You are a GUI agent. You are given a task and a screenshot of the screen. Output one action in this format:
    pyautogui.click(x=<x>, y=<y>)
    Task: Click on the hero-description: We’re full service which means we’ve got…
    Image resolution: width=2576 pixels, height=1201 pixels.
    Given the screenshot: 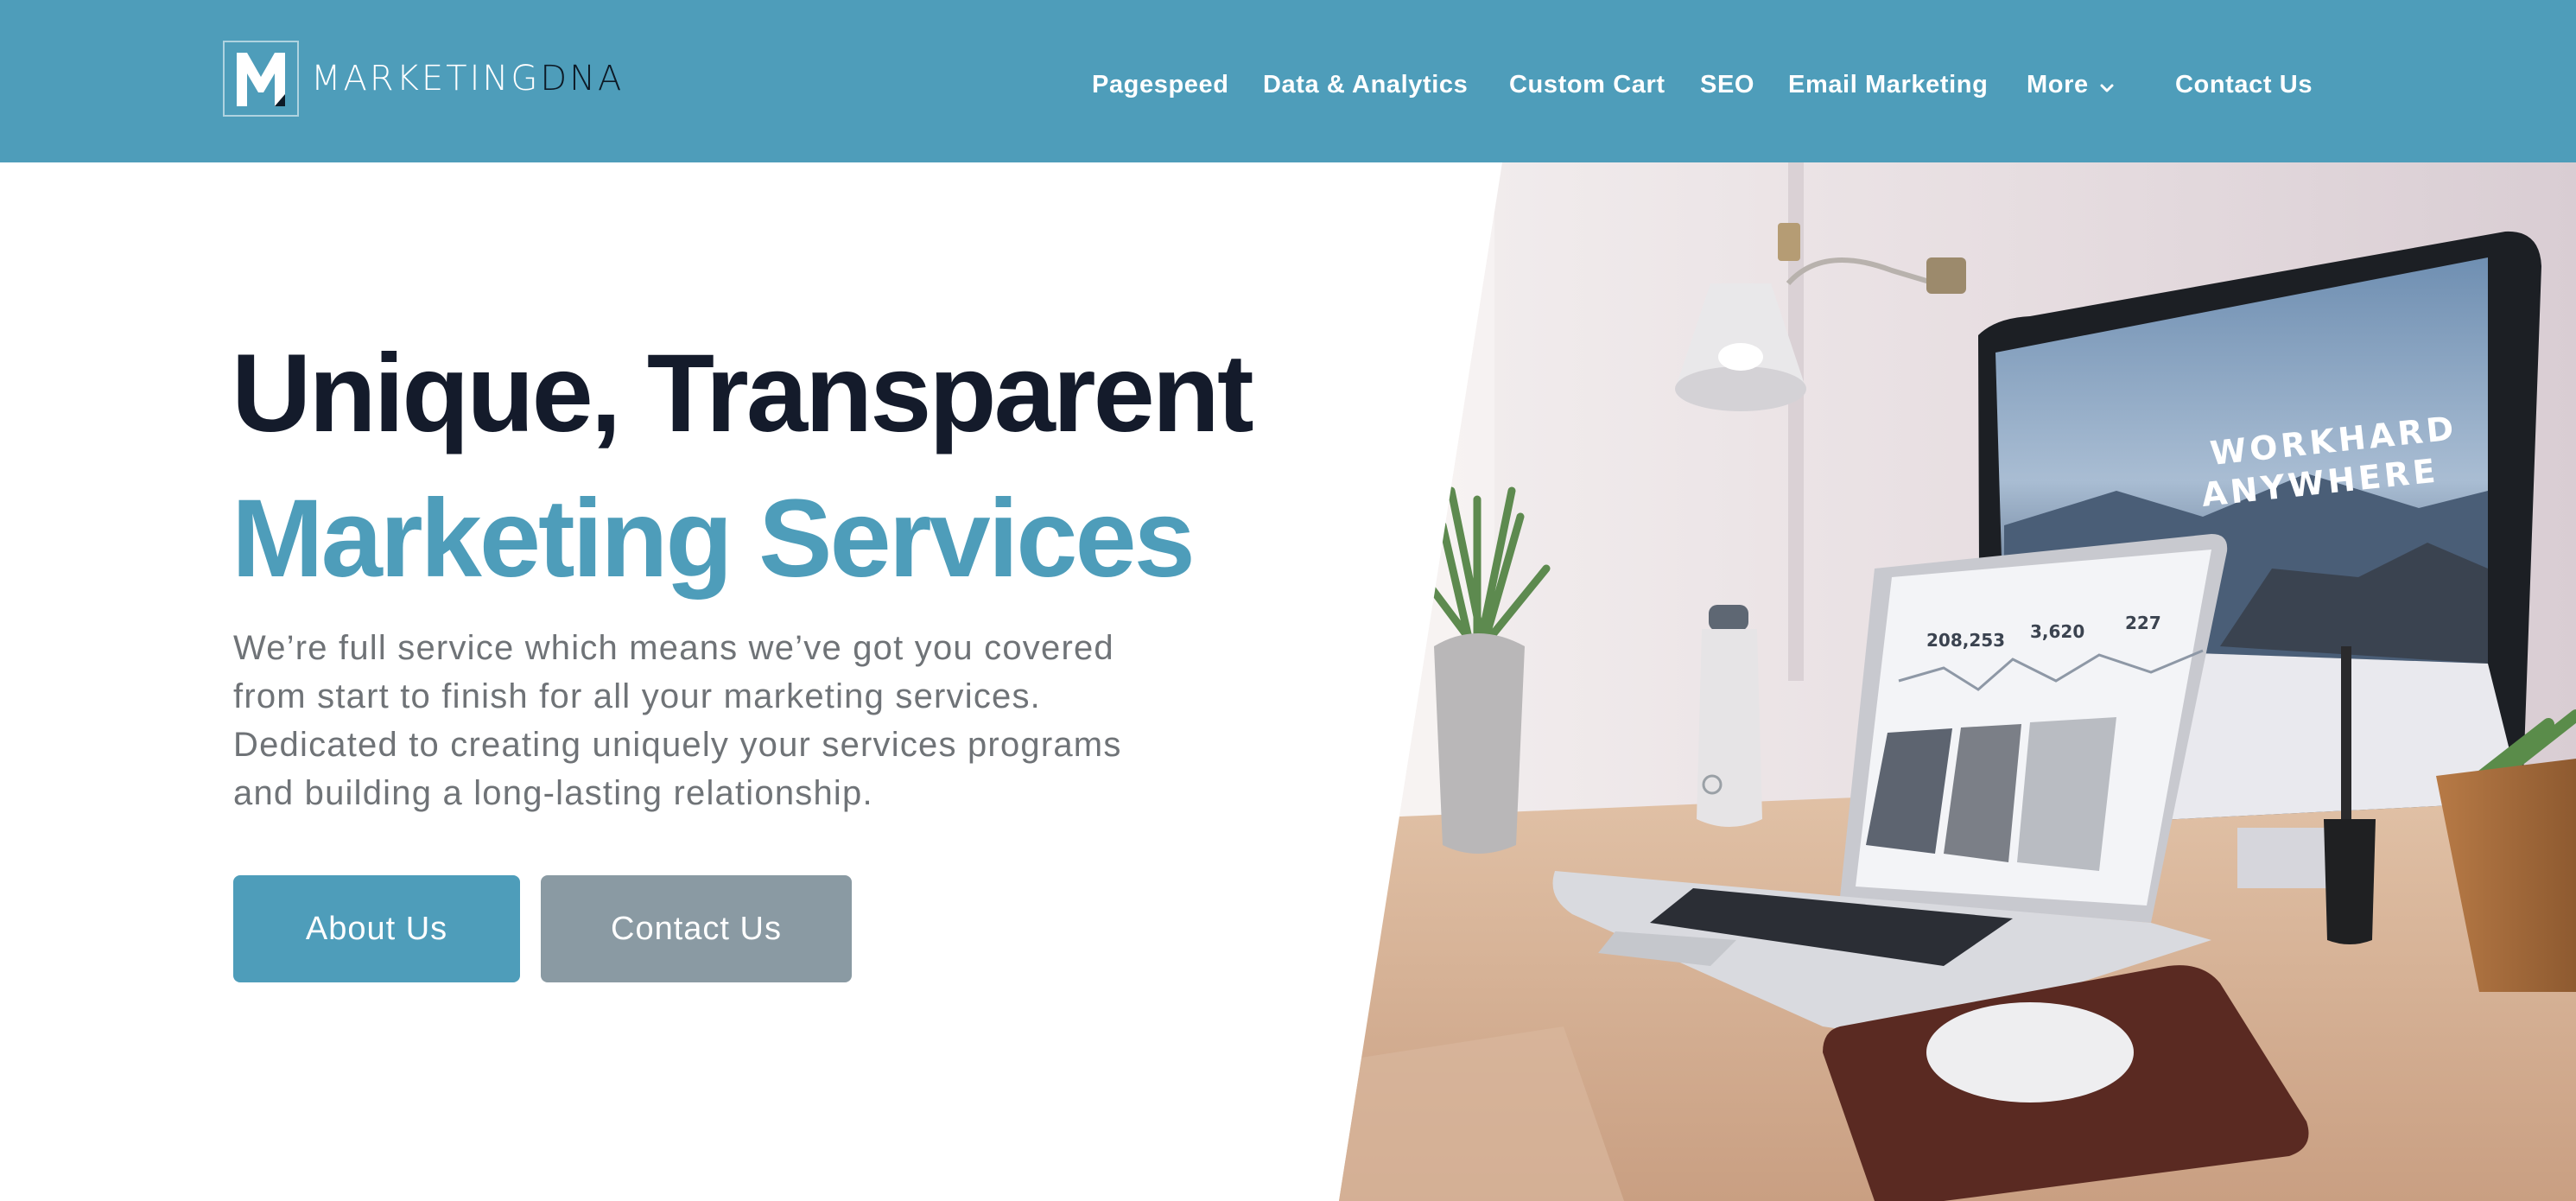 What is the action you would take?
    pyautogui.click(x=677, y=720)
    